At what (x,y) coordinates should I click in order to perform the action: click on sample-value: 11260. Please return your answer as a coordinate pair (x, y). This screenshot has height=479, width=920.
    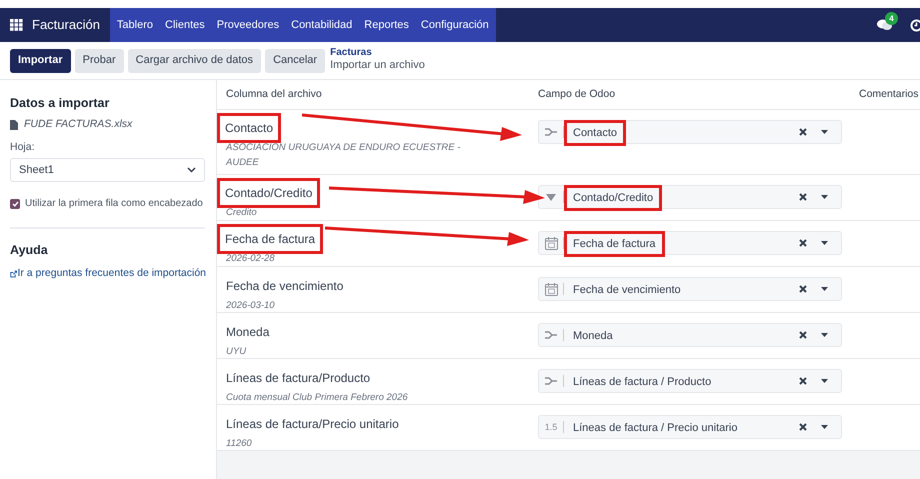
    Looking at the image, I should click on (239, 444).